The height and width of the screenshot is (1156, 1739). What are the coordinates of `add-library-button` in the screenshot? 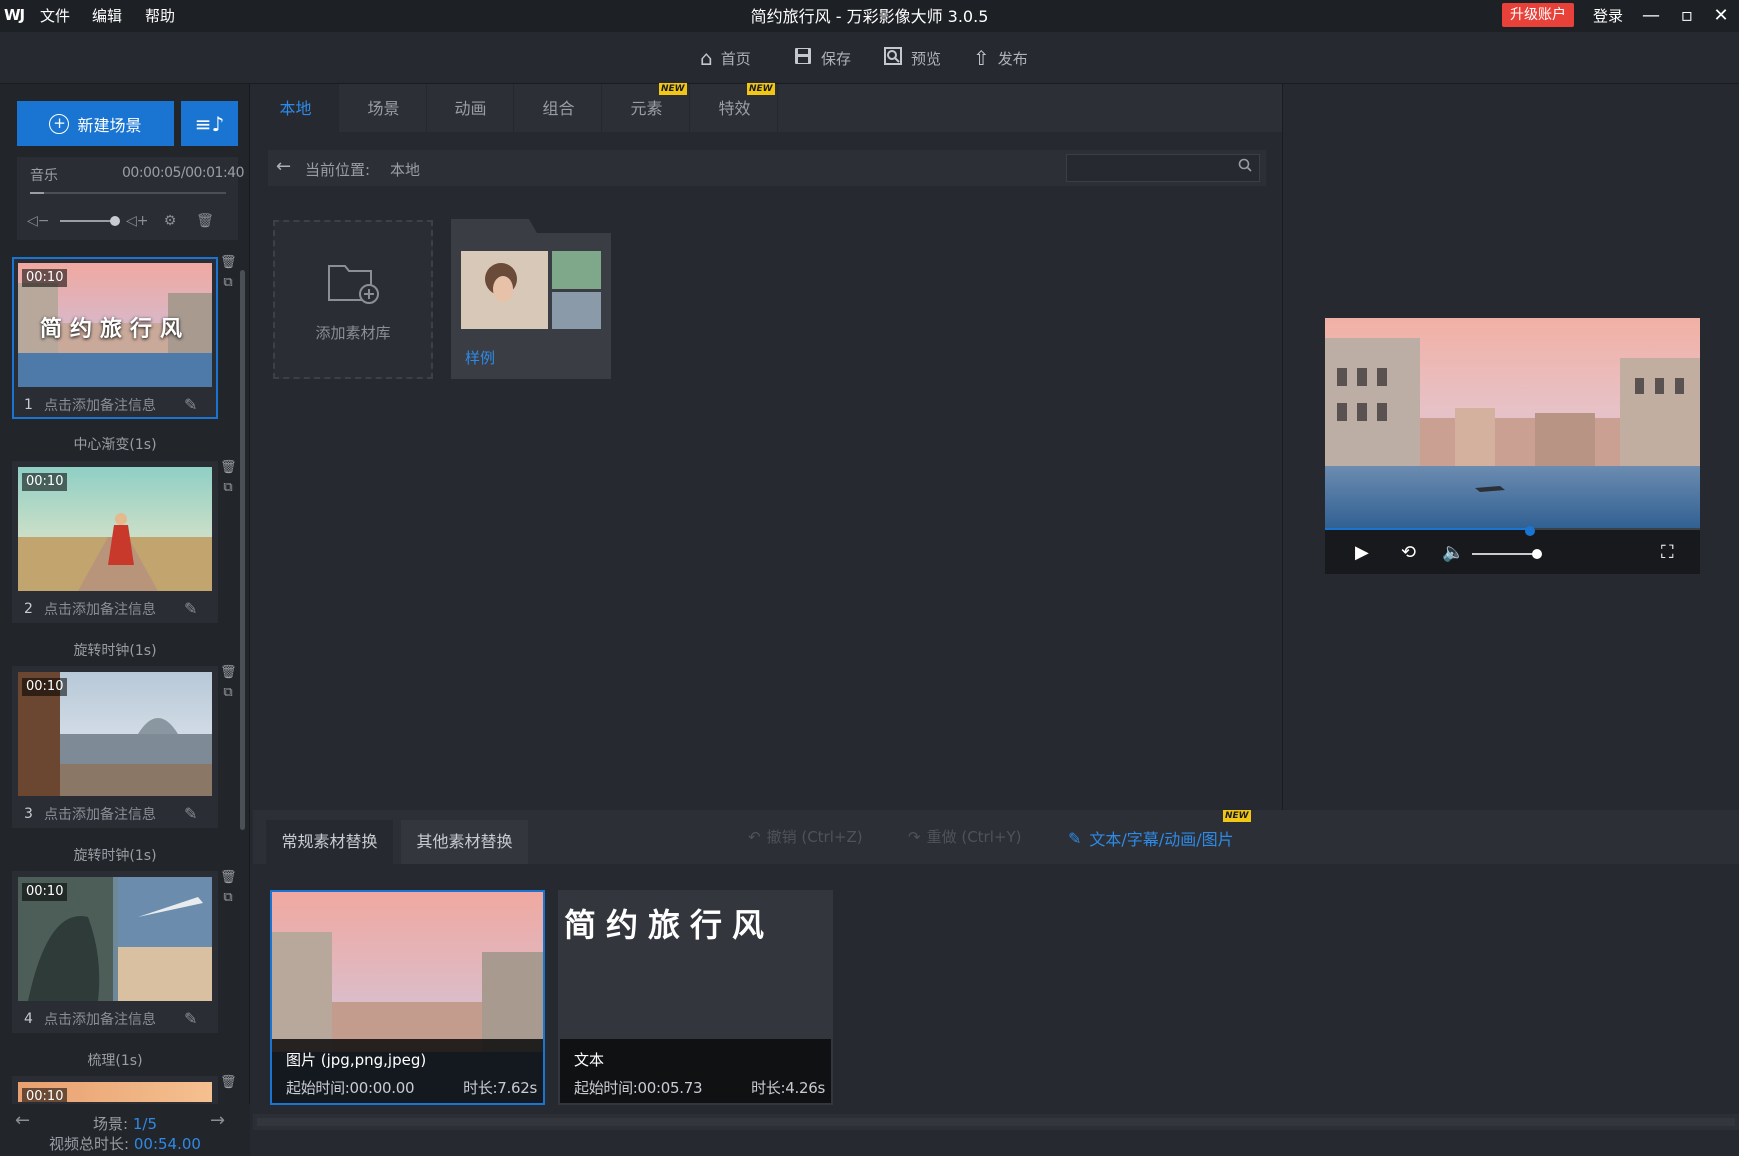 It's located at (353, 299).